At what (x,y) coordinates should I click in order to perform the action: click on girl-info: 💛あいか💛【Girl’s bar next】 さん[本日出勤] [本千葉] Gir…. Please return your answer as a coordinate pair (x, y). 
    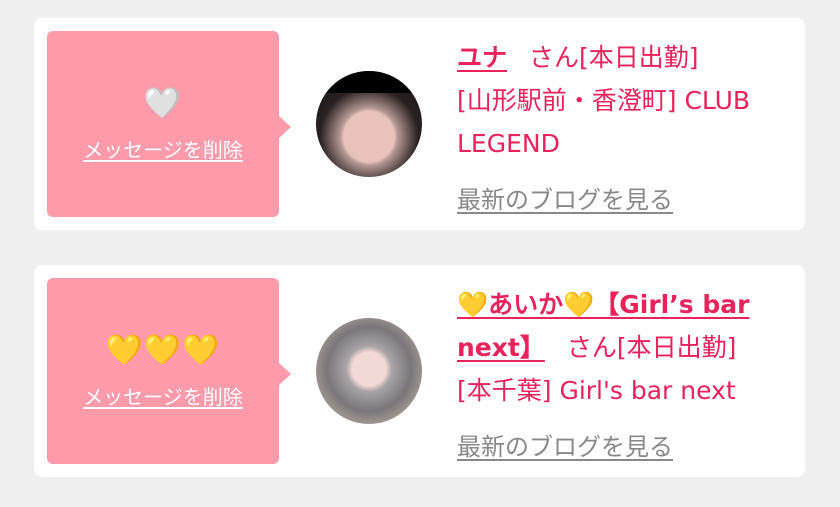
    Looking at the image, I should click on (627, 376).